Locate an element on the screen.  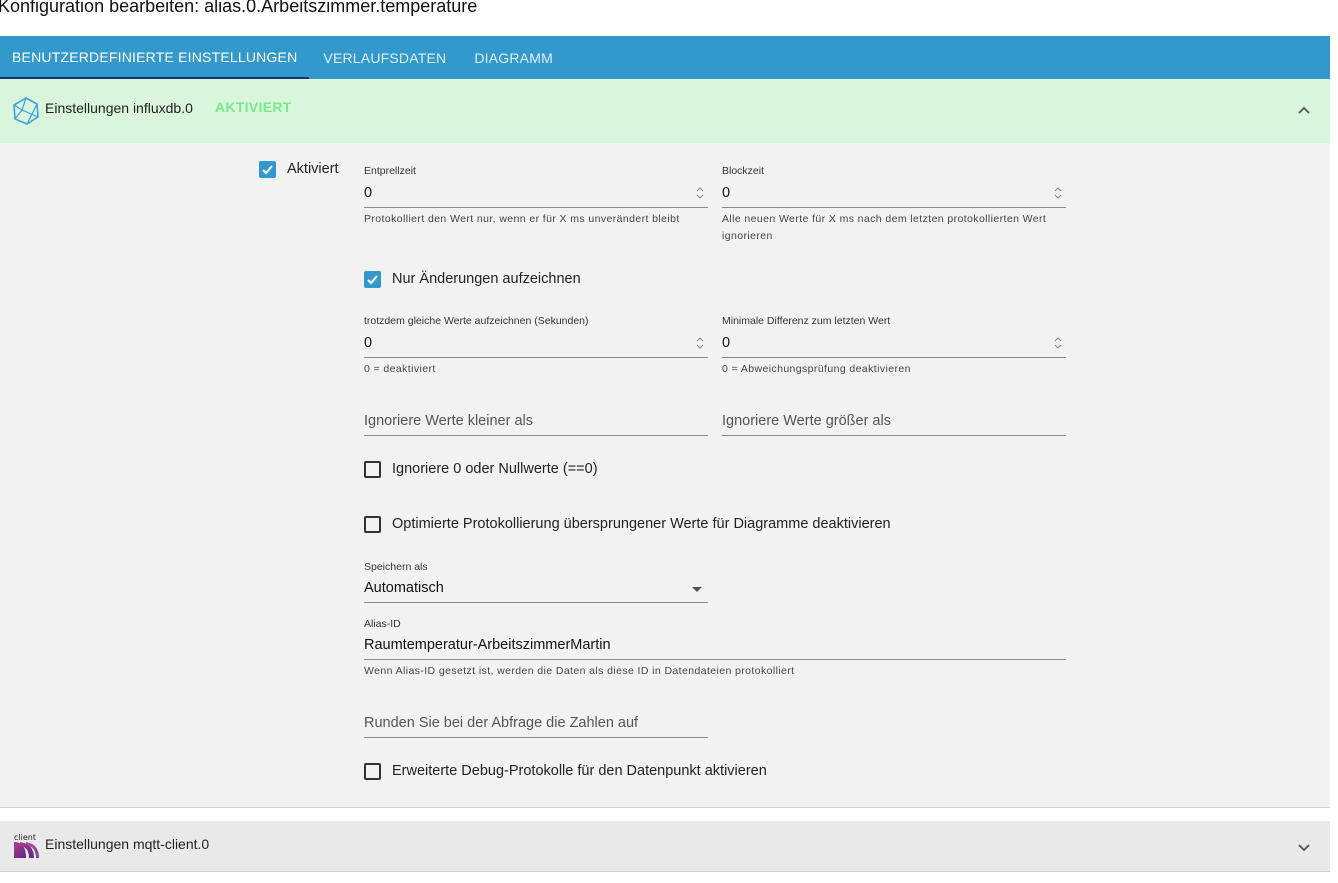
min-diff-help: 0 = Abweichungsprüfung deaktivieren is located at coordinates (816, 369).